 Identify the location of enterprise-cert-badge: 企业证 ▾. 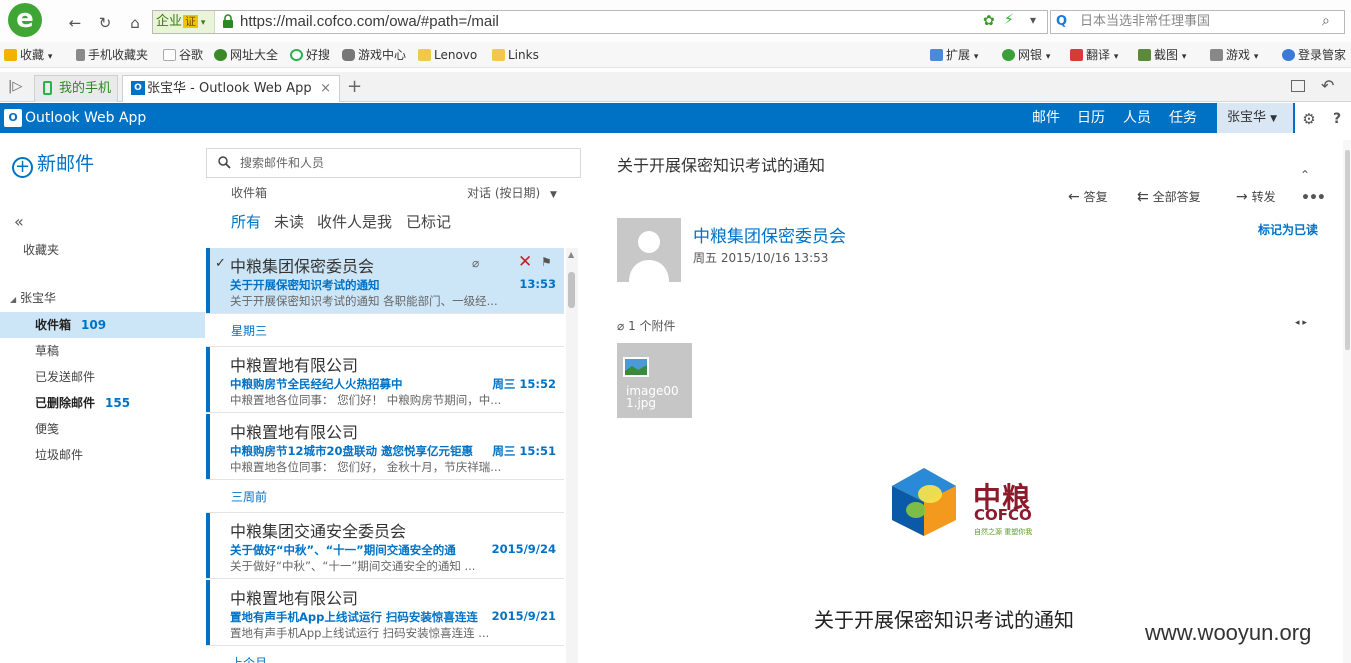
(184, 22).